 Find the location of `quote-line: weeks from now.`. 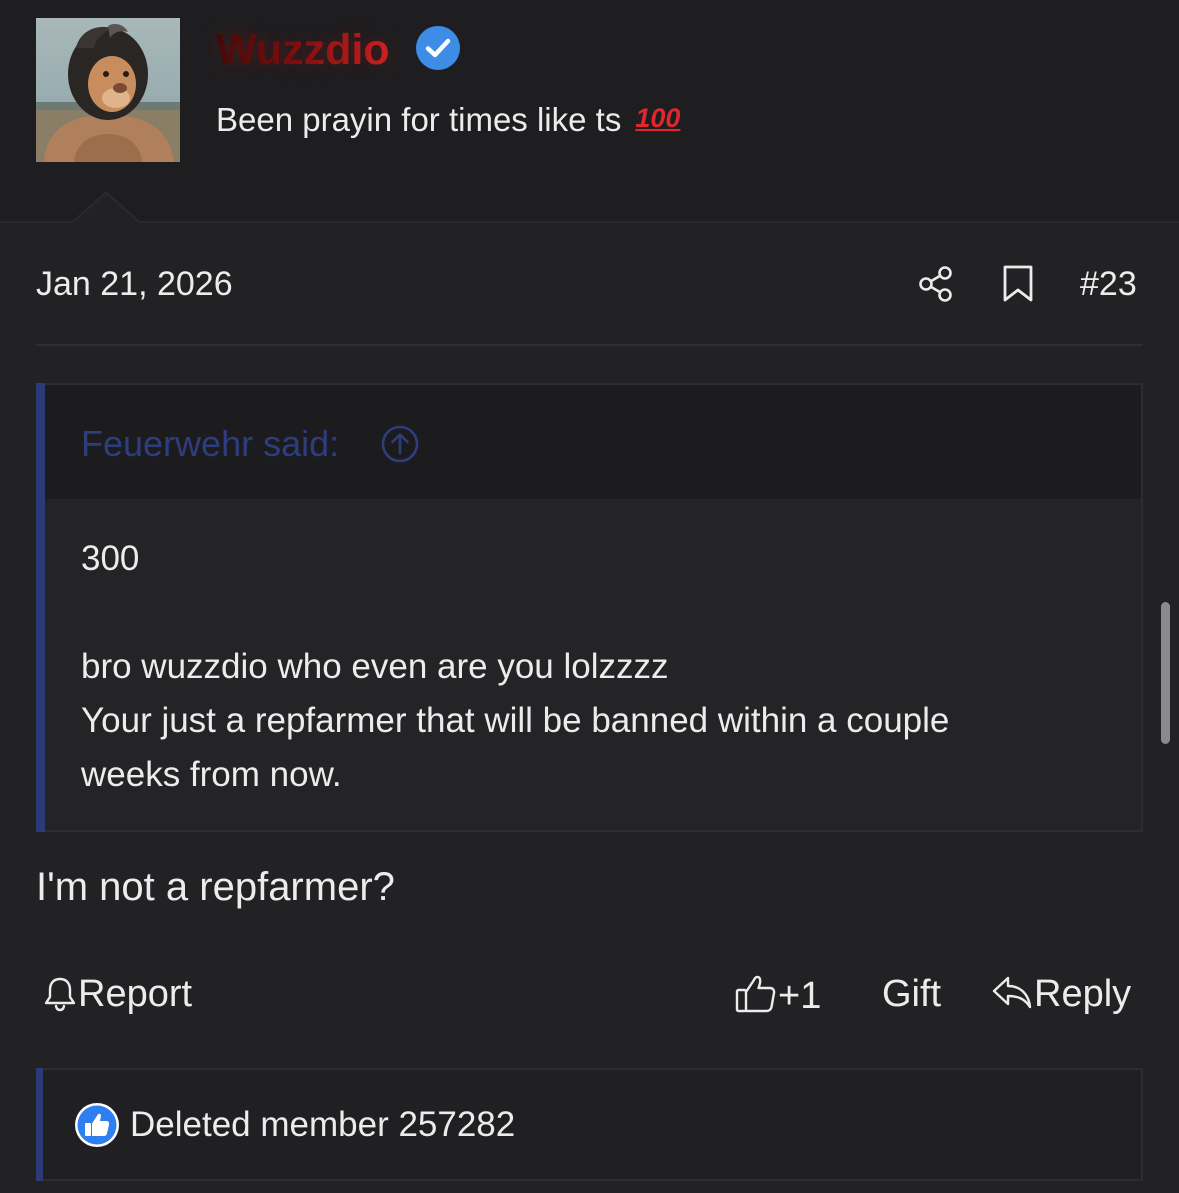

quote-line: weeks from now. is located at coordinates (211, 774).